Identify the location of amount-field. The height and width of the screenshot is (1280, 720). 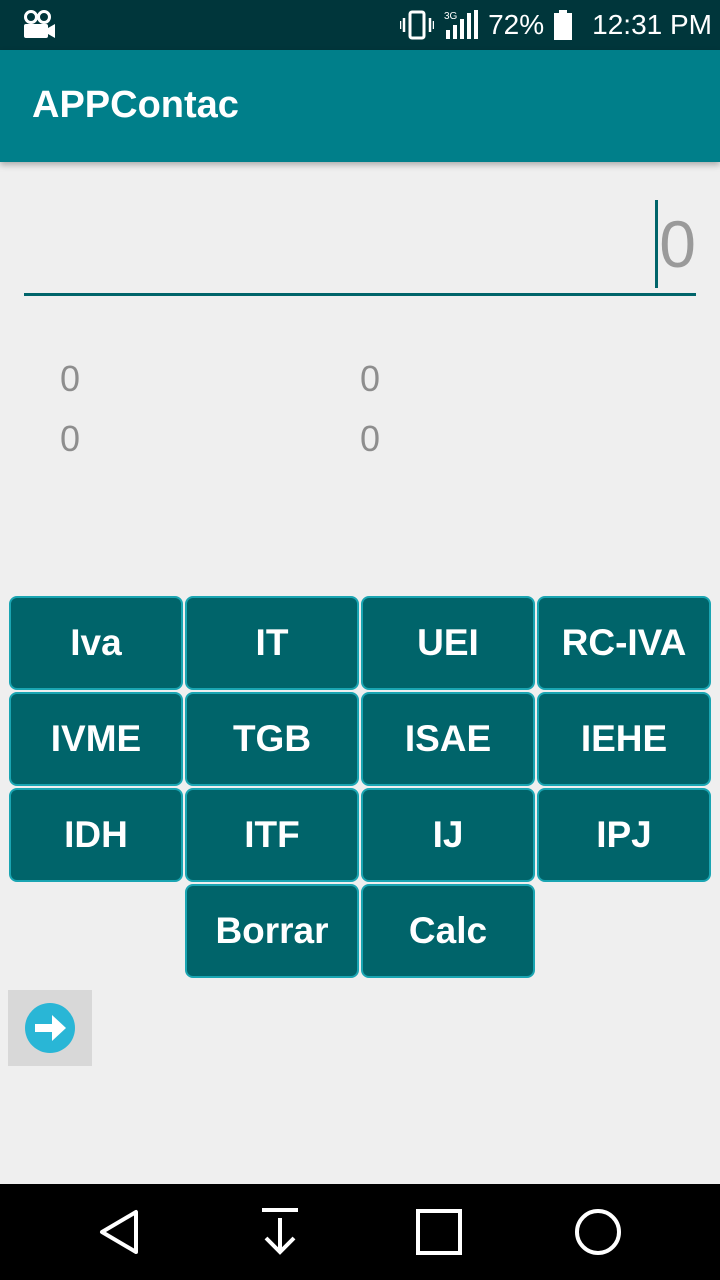
(360, 246).